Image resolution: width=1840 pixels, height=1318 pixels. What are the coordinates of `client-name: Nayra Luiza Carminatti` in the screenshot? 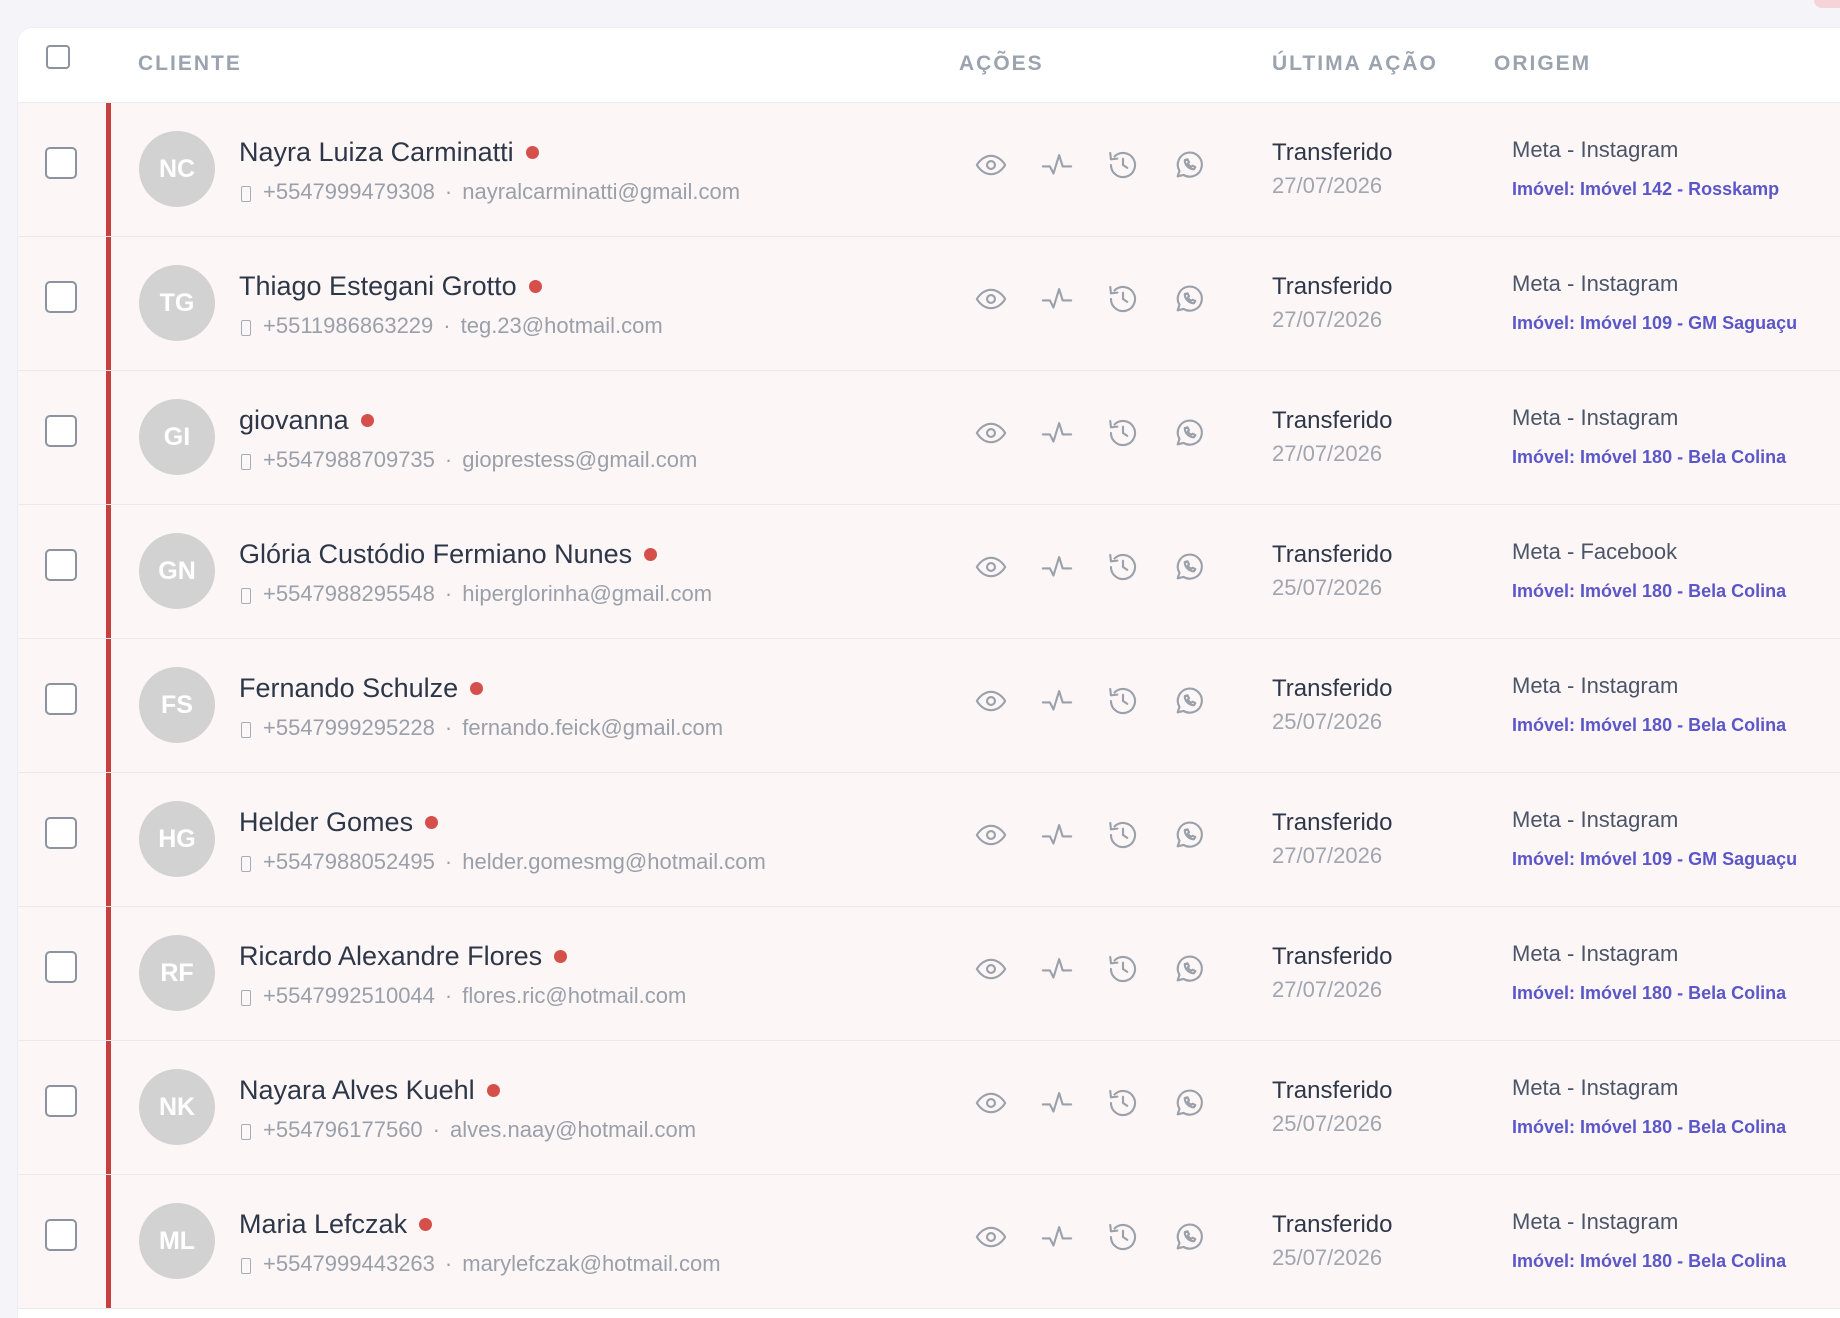 It's located at (389, 152).